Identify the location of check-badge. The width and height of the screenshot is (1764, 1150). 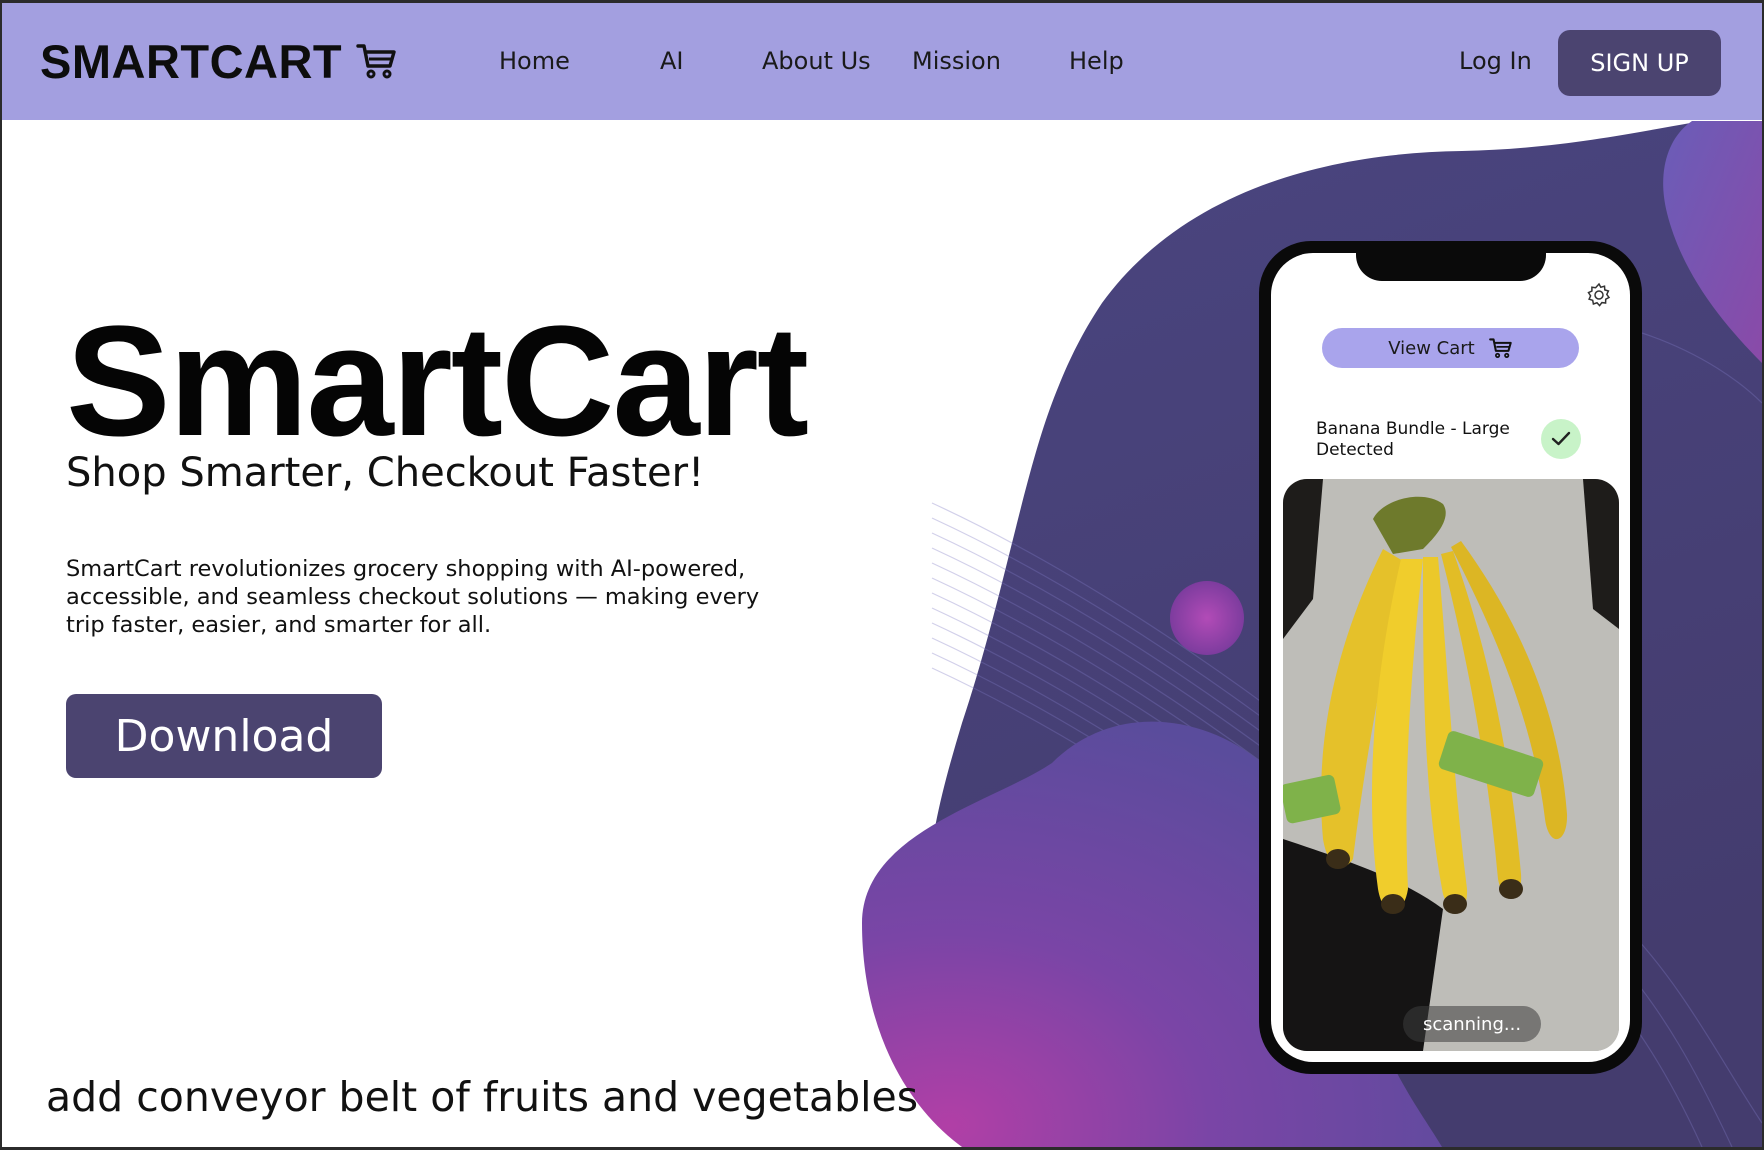
(1561, 439).